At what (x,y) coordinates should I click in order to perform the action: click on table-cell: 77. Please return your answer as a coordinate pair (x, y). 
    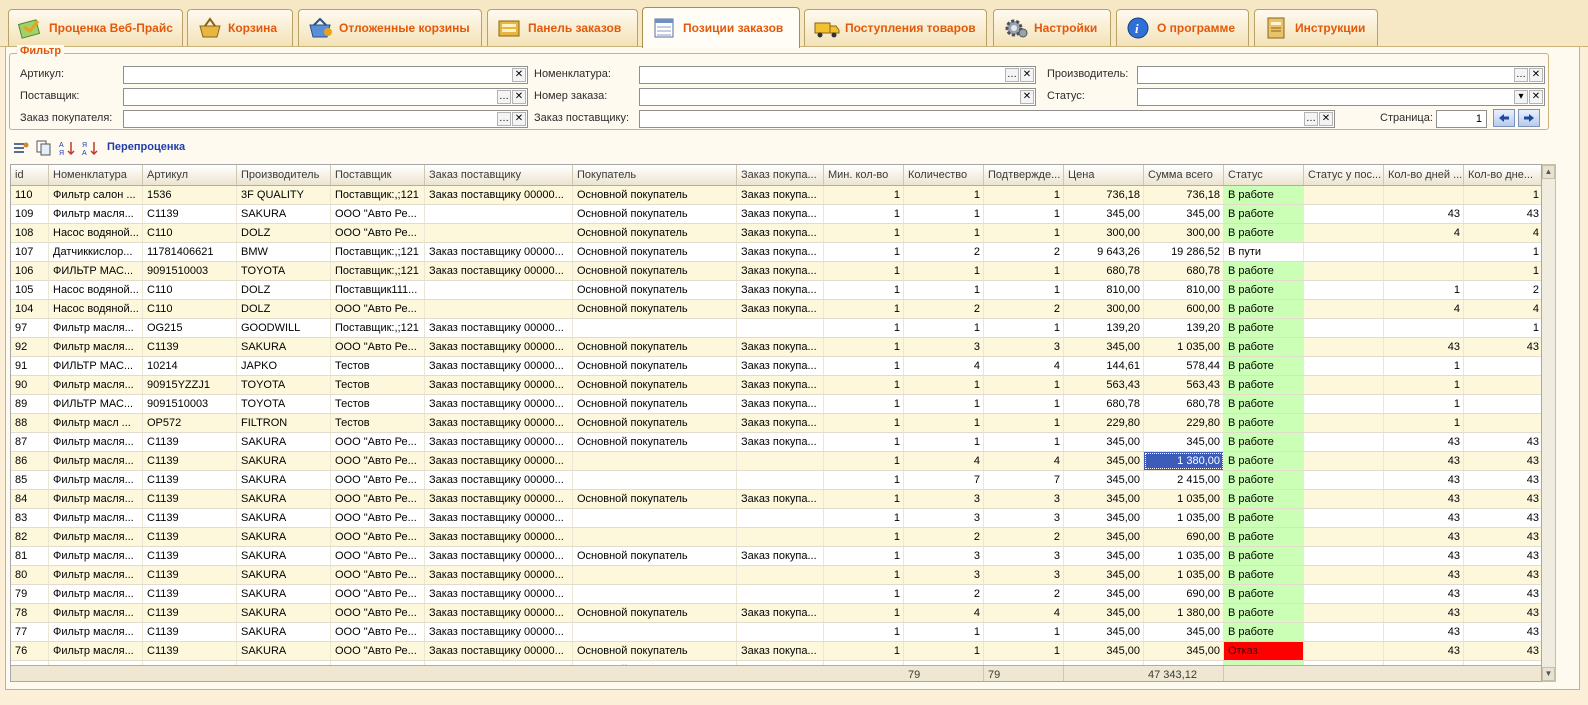
    Looking at the image, I should click on (30, 632).